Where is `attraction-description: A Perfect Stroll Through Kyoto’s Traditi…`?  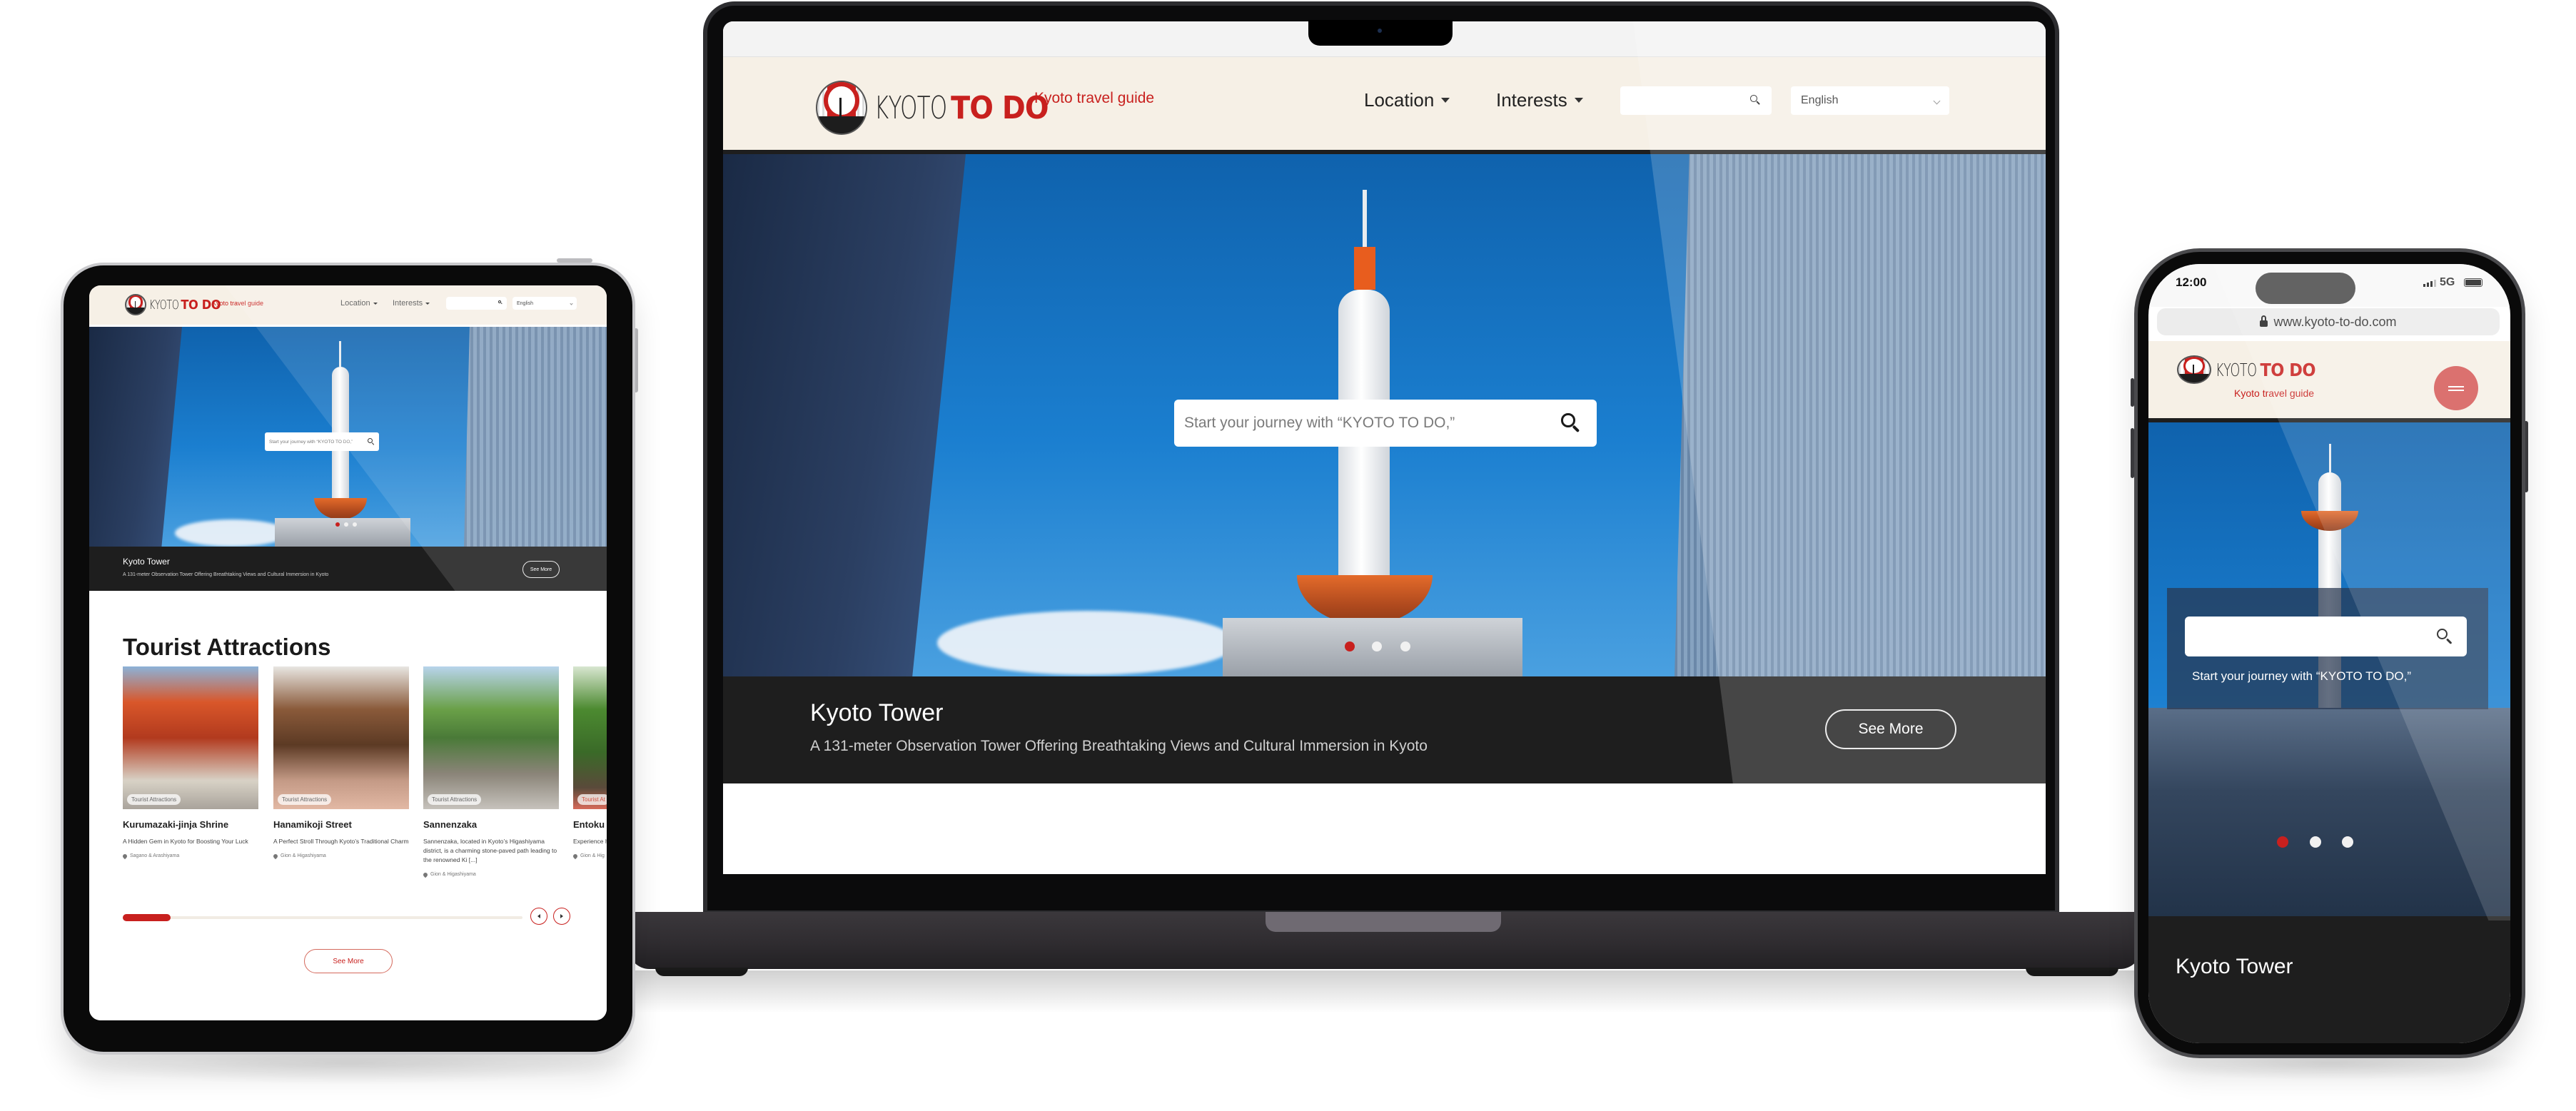
attraction-description: A Perfect Stroll Through Kyoto’s Traditi… is located at coordinates (341, 841).